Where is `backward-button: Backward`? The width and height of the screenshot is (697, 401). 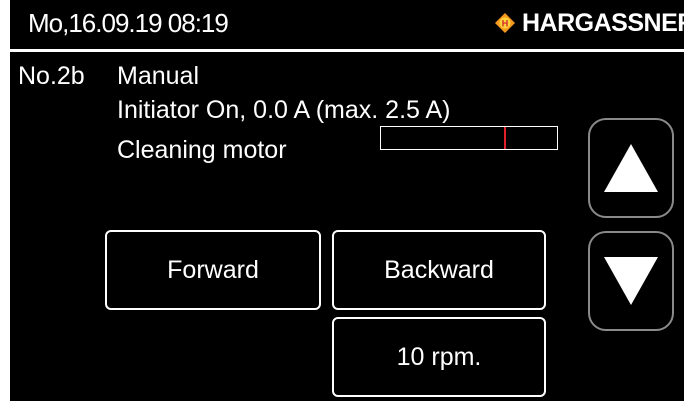
backward-button: Backward is located at coordinates (439, 270).